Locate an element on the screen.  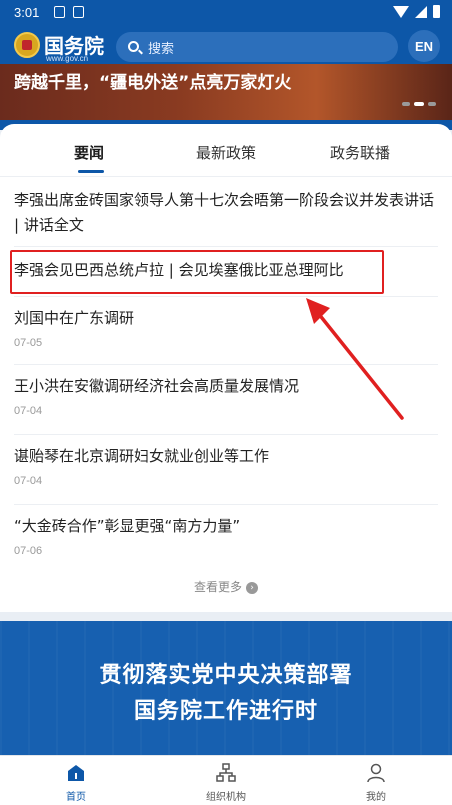
promo-title-line2: 国务院工作进行时 is located at coordinates (225, 711).